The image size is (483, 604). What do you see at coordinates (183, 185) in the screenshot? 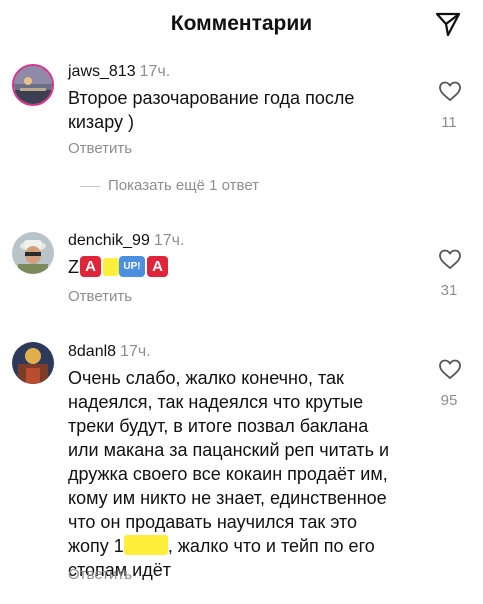
I see `show-more-label: Показать ещё 1 ответ` at bounding box center [183, 185].